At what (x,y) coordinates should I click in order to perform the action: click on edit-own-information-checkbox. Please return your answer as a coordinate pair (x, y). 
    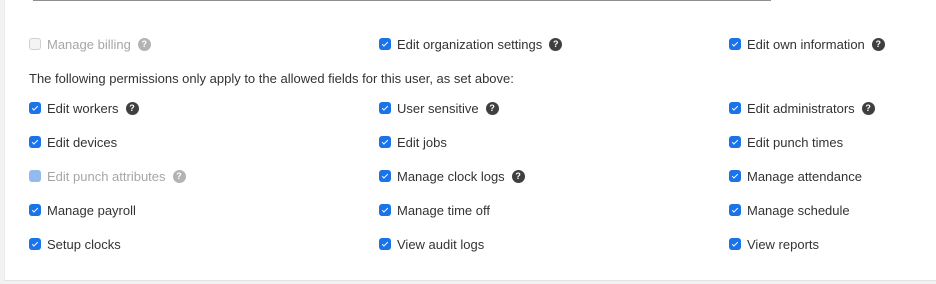
    Looking at the image, I should click on (735, 44).